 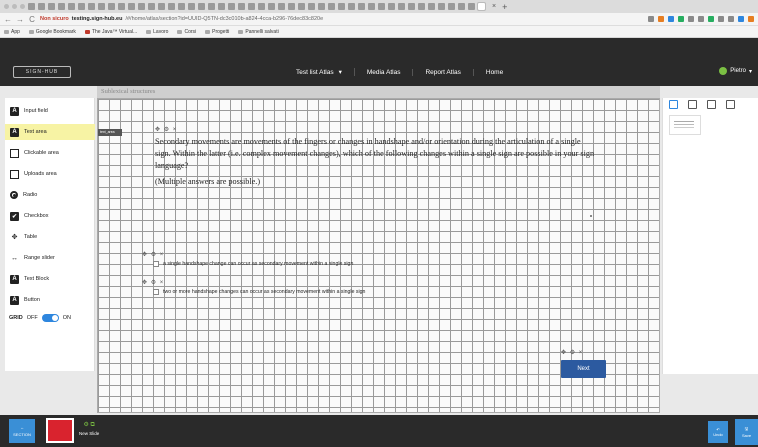 What do you see at coordinates (89, 428) in the screenshot?
I see `new-slide-button: ⚙ ⧉ New Slide` at bounding box center [89, 428].